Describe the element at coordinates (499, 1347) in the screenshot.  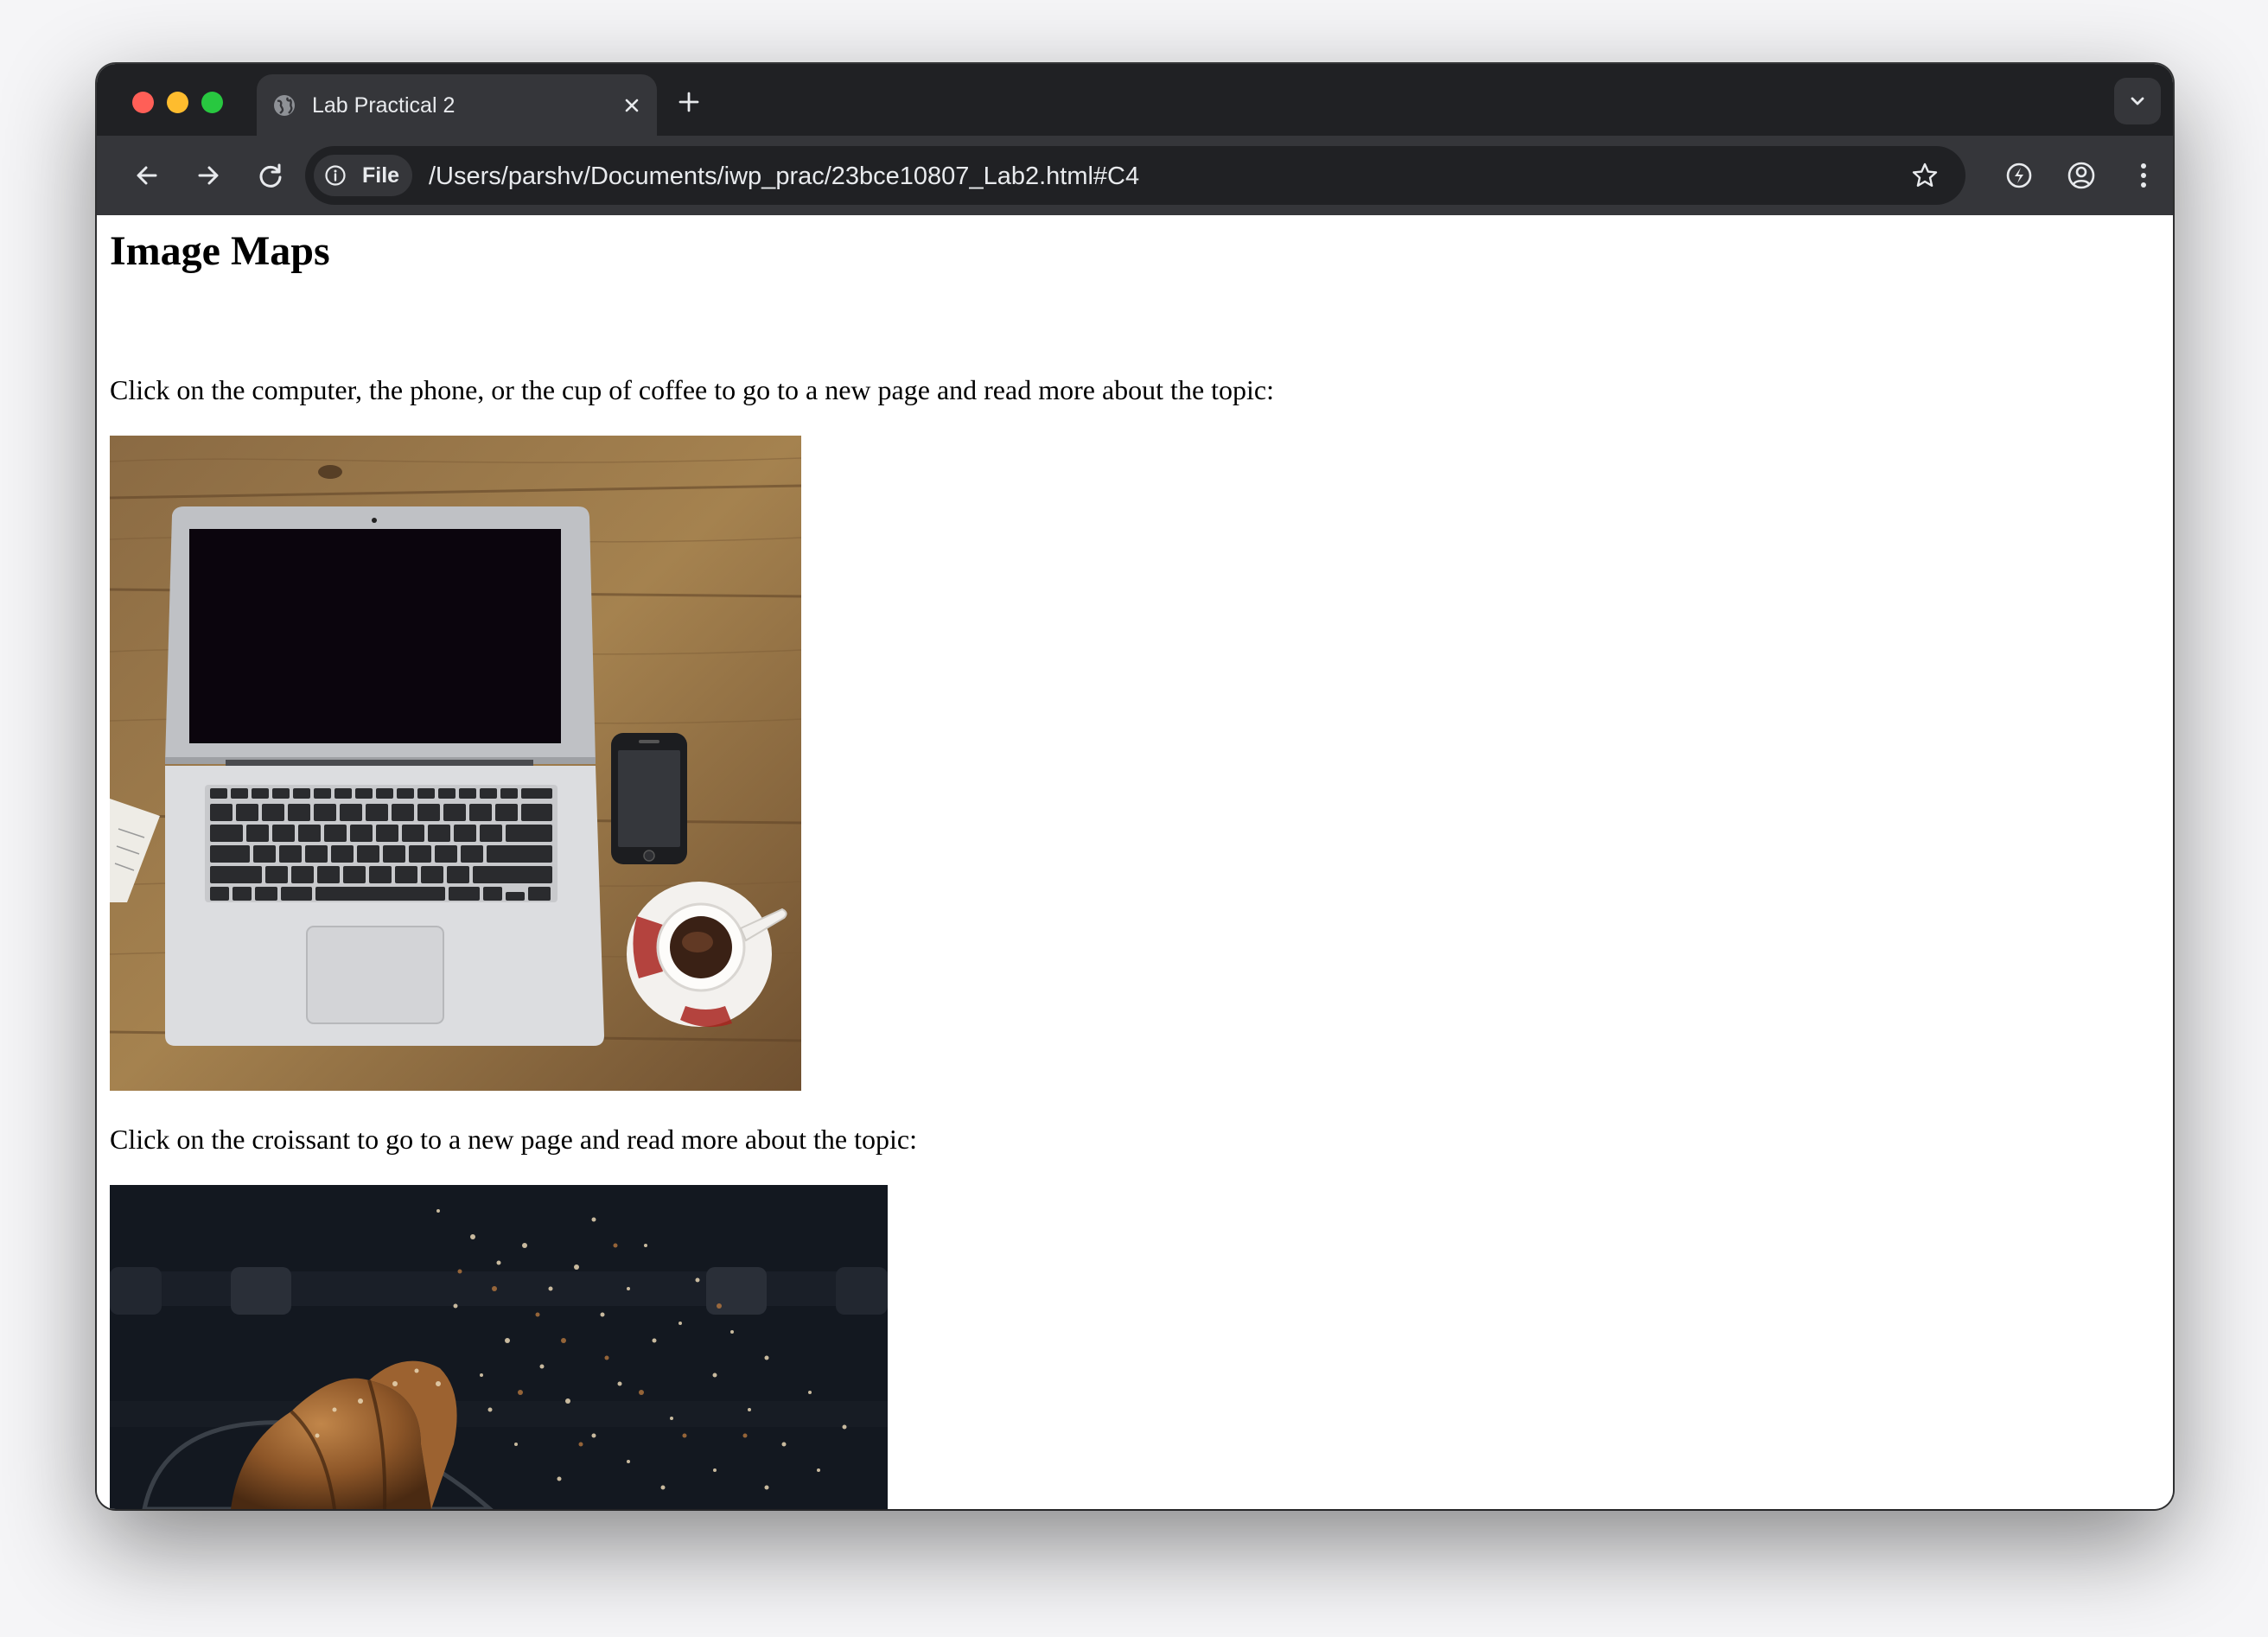
I see `croissant-image-map` at that location.